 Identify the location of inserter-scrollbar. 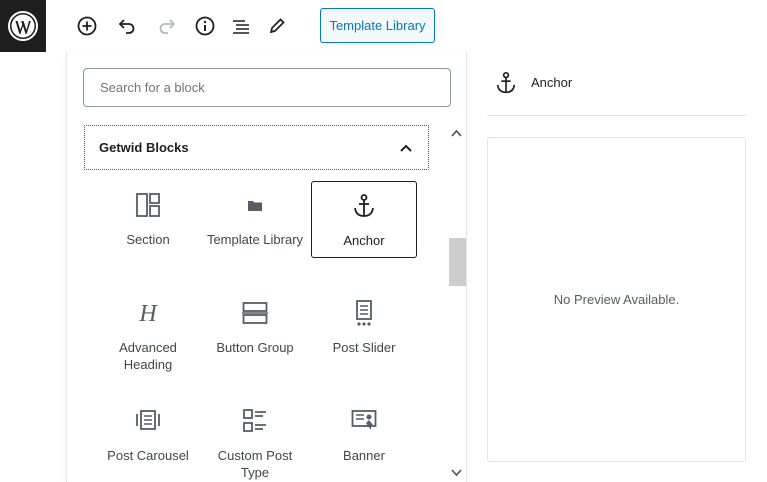
(456, 303).